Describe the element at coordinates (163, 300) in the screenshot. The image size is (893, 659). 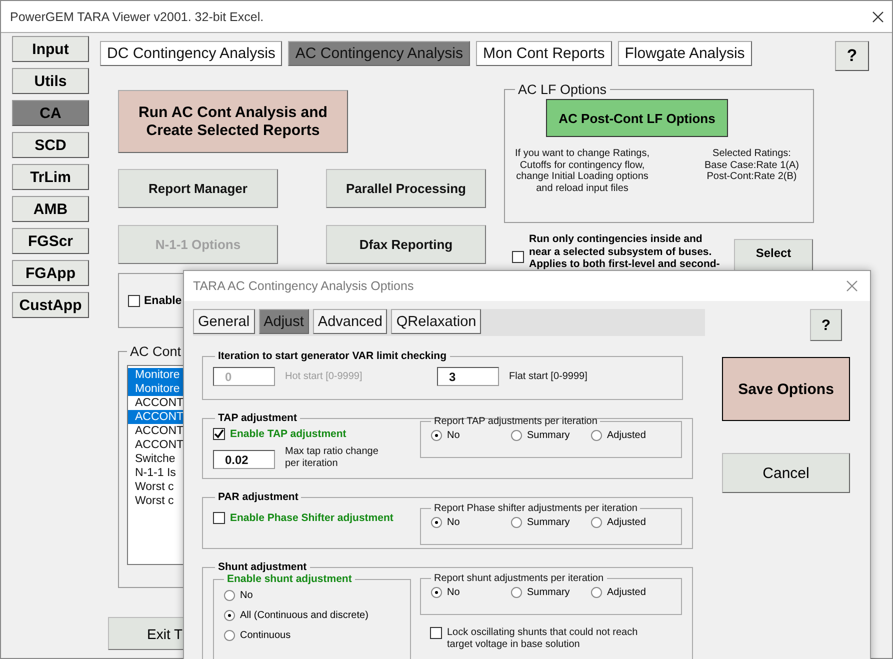
I see `checkbox-label: Enable` at that location.